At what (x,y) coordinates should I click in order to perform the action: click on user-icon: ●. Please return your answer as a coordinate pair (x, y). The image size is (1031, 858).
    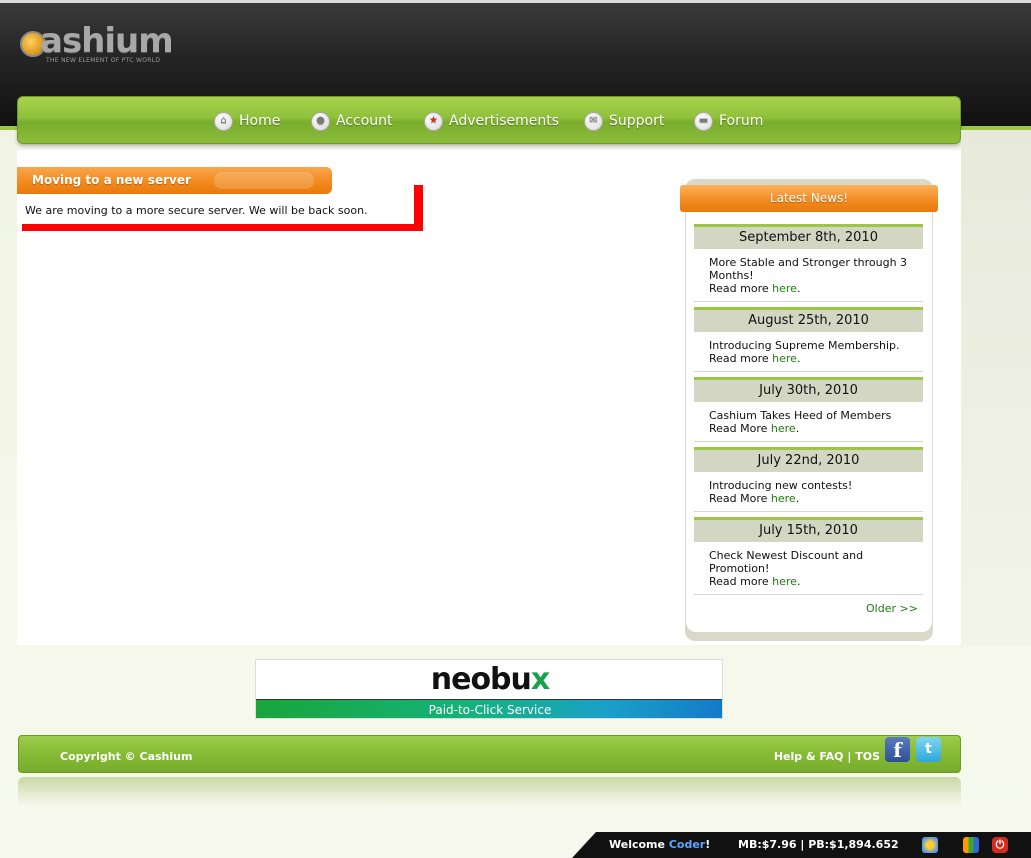
    Looking at the image, I should click on (320, 121).